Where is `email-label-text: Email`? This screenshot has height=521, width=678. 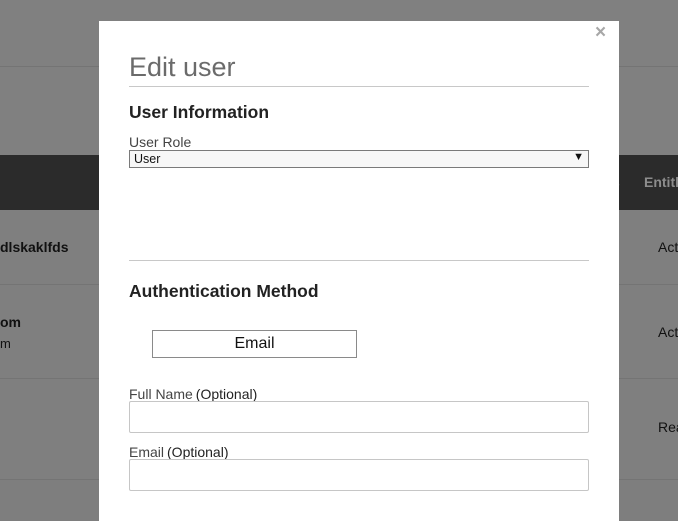 email-label-text: Email is located at coordinates (147, 452).